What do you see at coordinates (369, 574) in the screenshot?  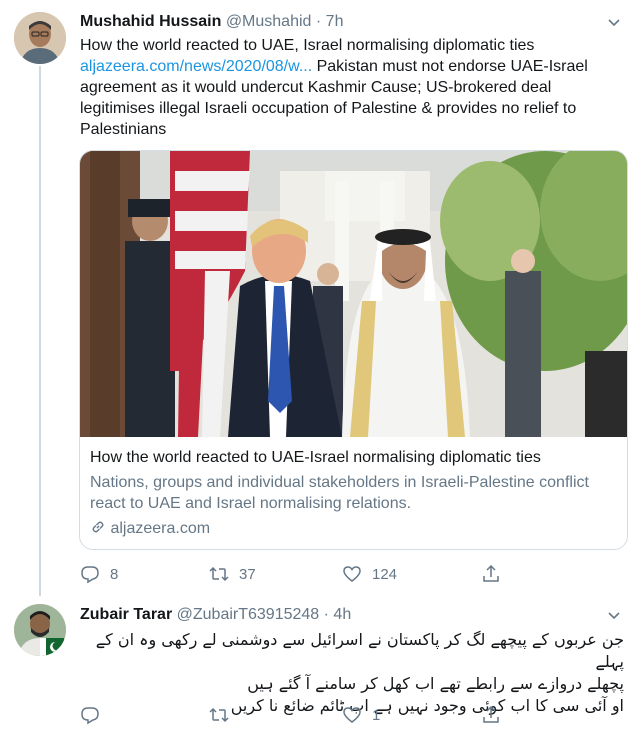 I see `like-button: 124` at bounding box center [369, 574].